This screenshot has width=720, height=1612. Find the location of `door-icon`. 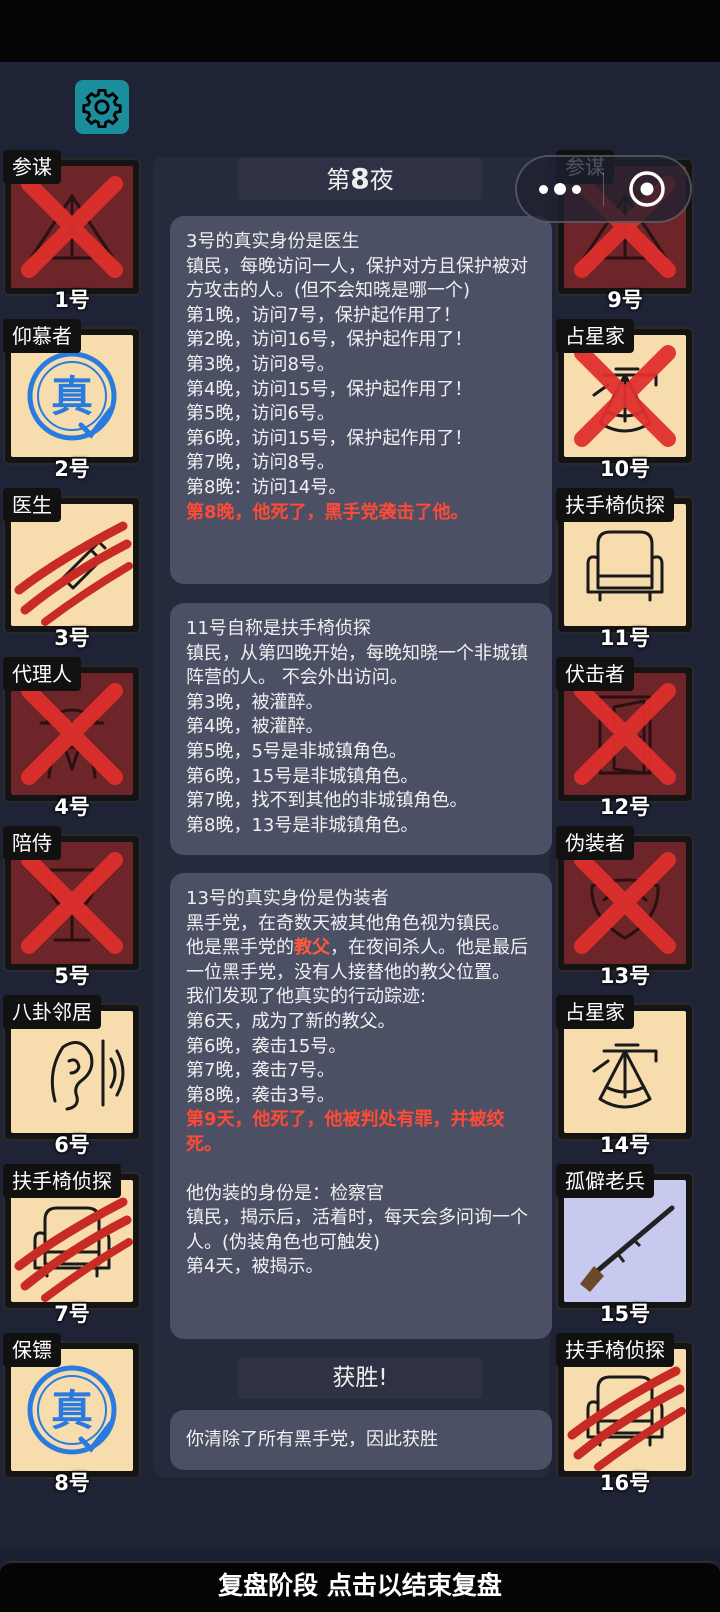

door-icon is located at coordinates (625, 734).